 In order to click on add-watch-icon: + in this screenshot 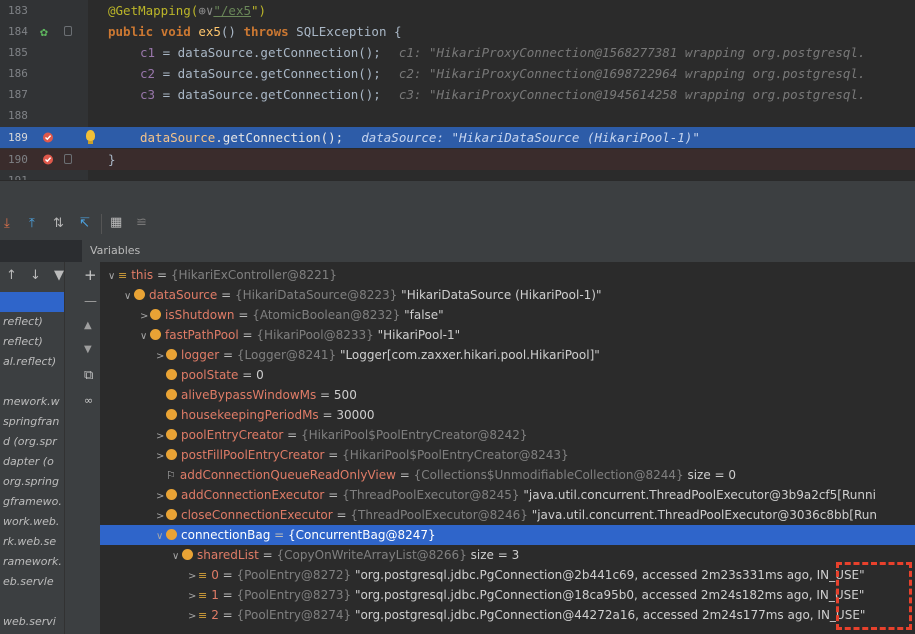, I will do `click(90, 275)`.